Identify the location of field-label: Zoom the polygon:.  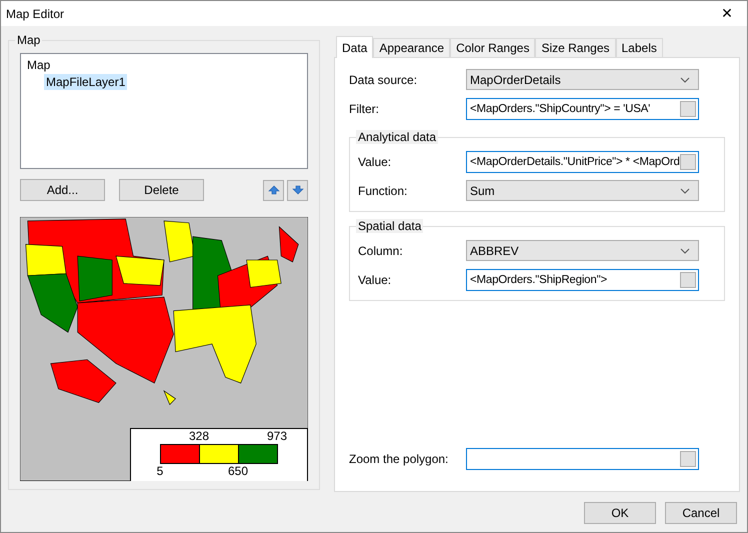
(399, 459).